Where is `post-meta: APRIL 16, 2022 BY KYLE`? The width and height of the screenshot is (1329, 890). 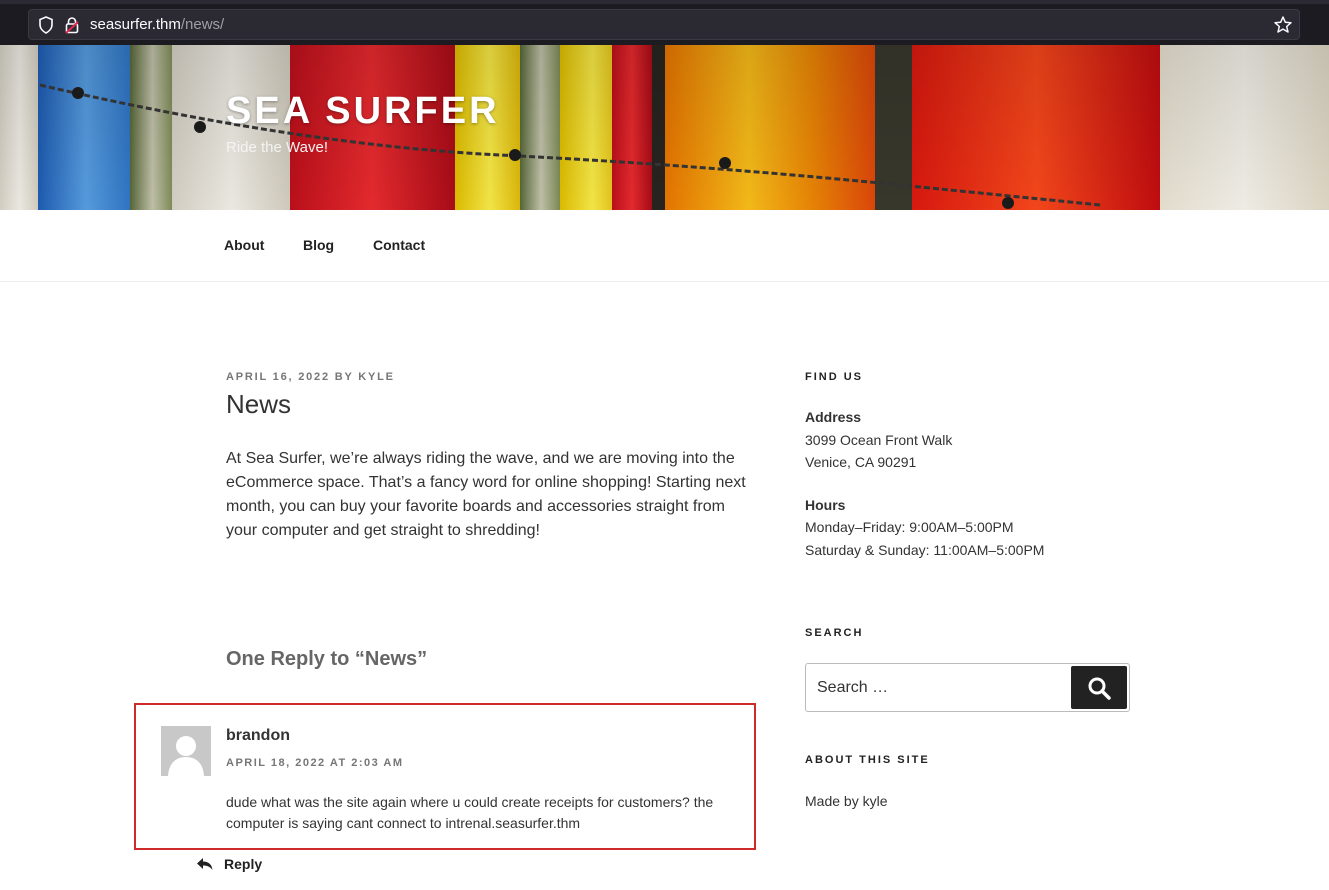 post-meta: APRIL 16, 2022 BY KYLE is located at coordinates (310, 377).